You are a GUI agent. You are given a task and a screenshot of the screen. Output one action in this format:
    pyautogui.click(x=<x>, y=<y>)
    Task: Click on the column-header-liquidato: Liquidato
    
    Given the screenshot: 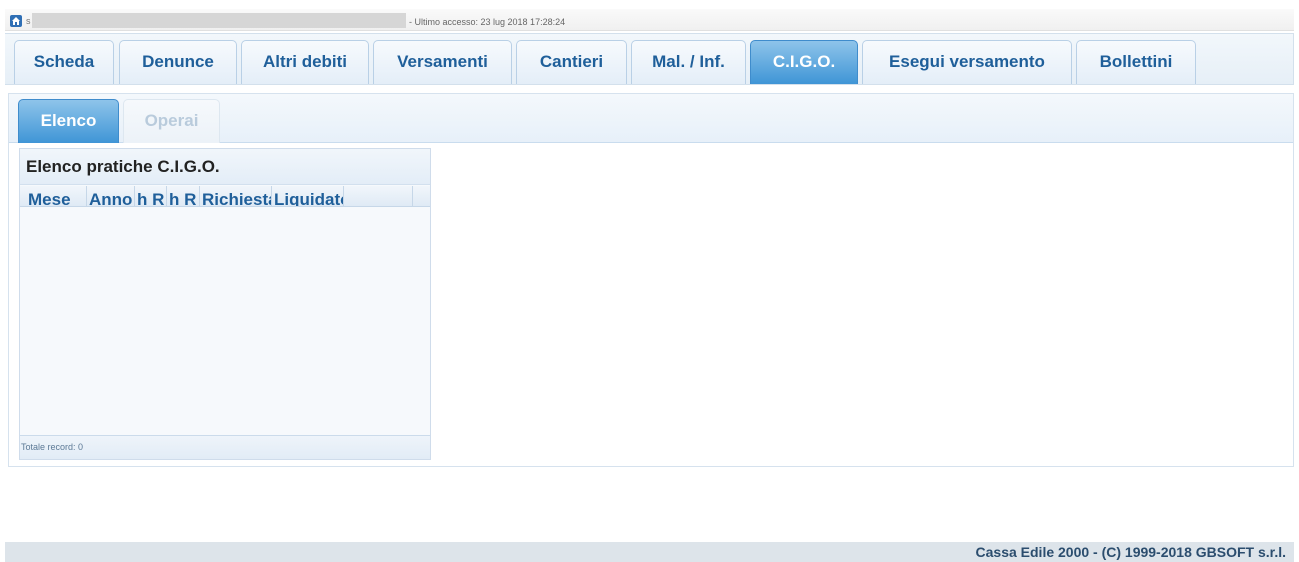 What is the action you would take?
    pyautogui.click(x=308, y=196)
    